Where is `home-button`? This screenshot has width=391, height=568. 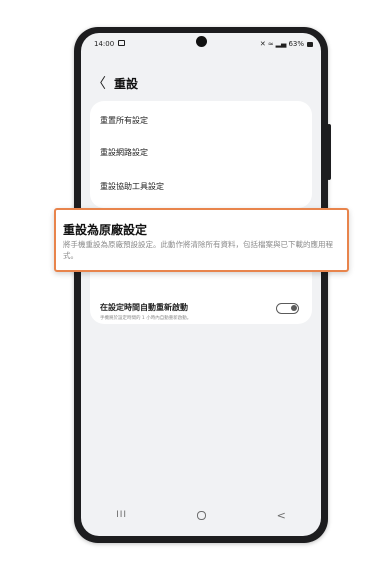 home-button is located at coordinates (202, 515).